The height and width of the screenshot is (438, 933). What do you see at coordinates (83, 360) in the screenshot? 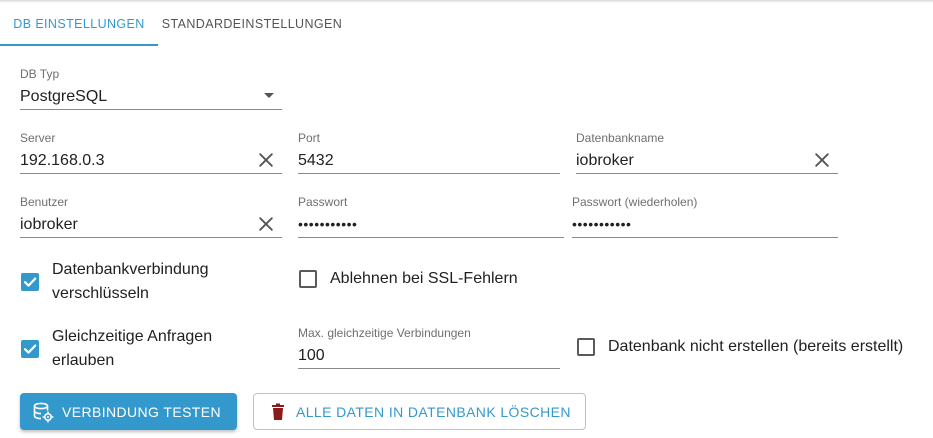
I see `parallel-requests-label-line2: erlauben` at bounding box center [83, 360].